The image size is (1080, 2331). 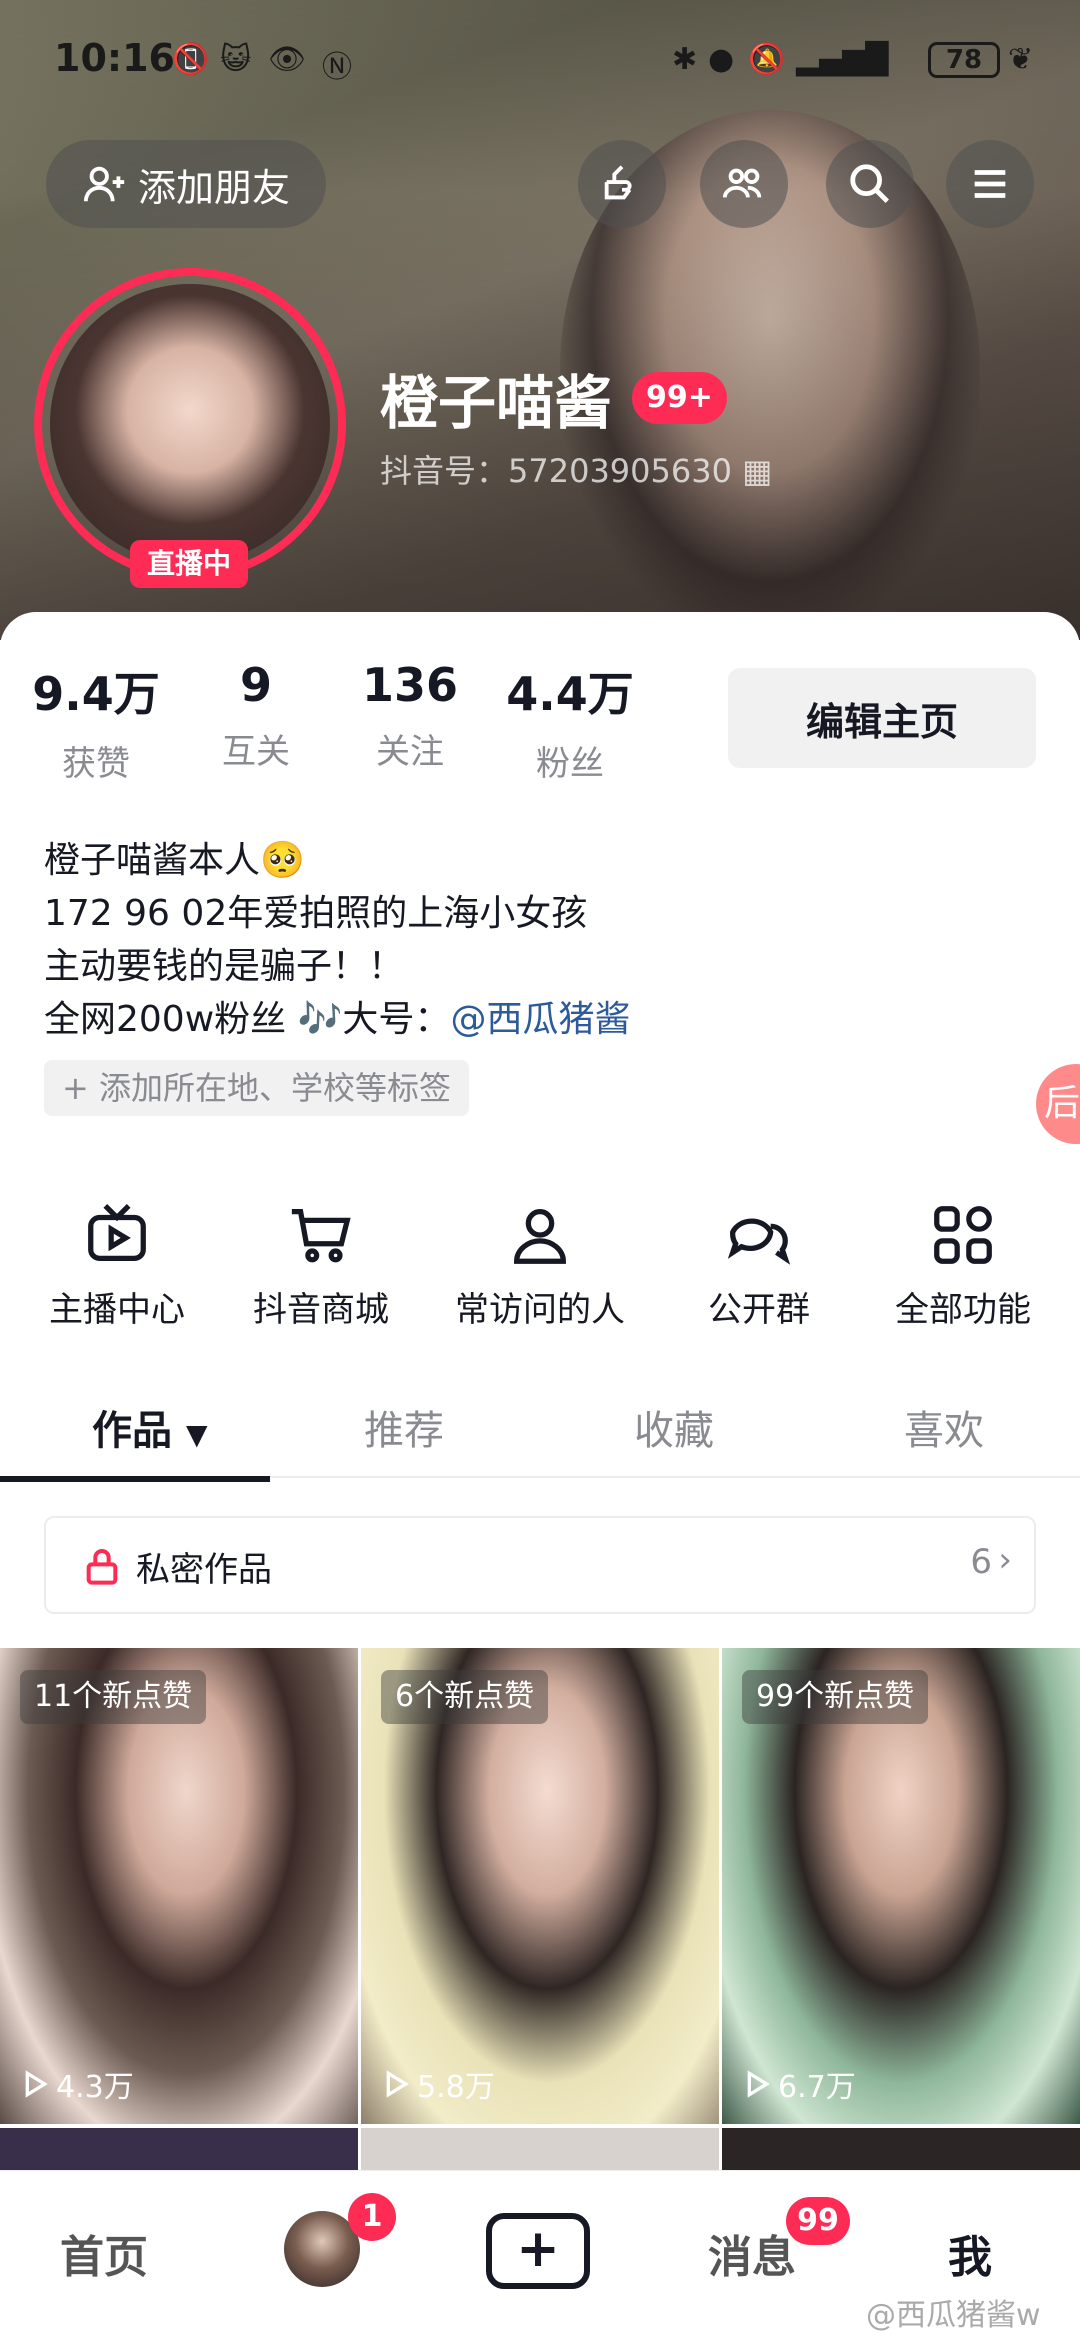 I want to click on eye-icon: 👁, so click(x=287, y=59).